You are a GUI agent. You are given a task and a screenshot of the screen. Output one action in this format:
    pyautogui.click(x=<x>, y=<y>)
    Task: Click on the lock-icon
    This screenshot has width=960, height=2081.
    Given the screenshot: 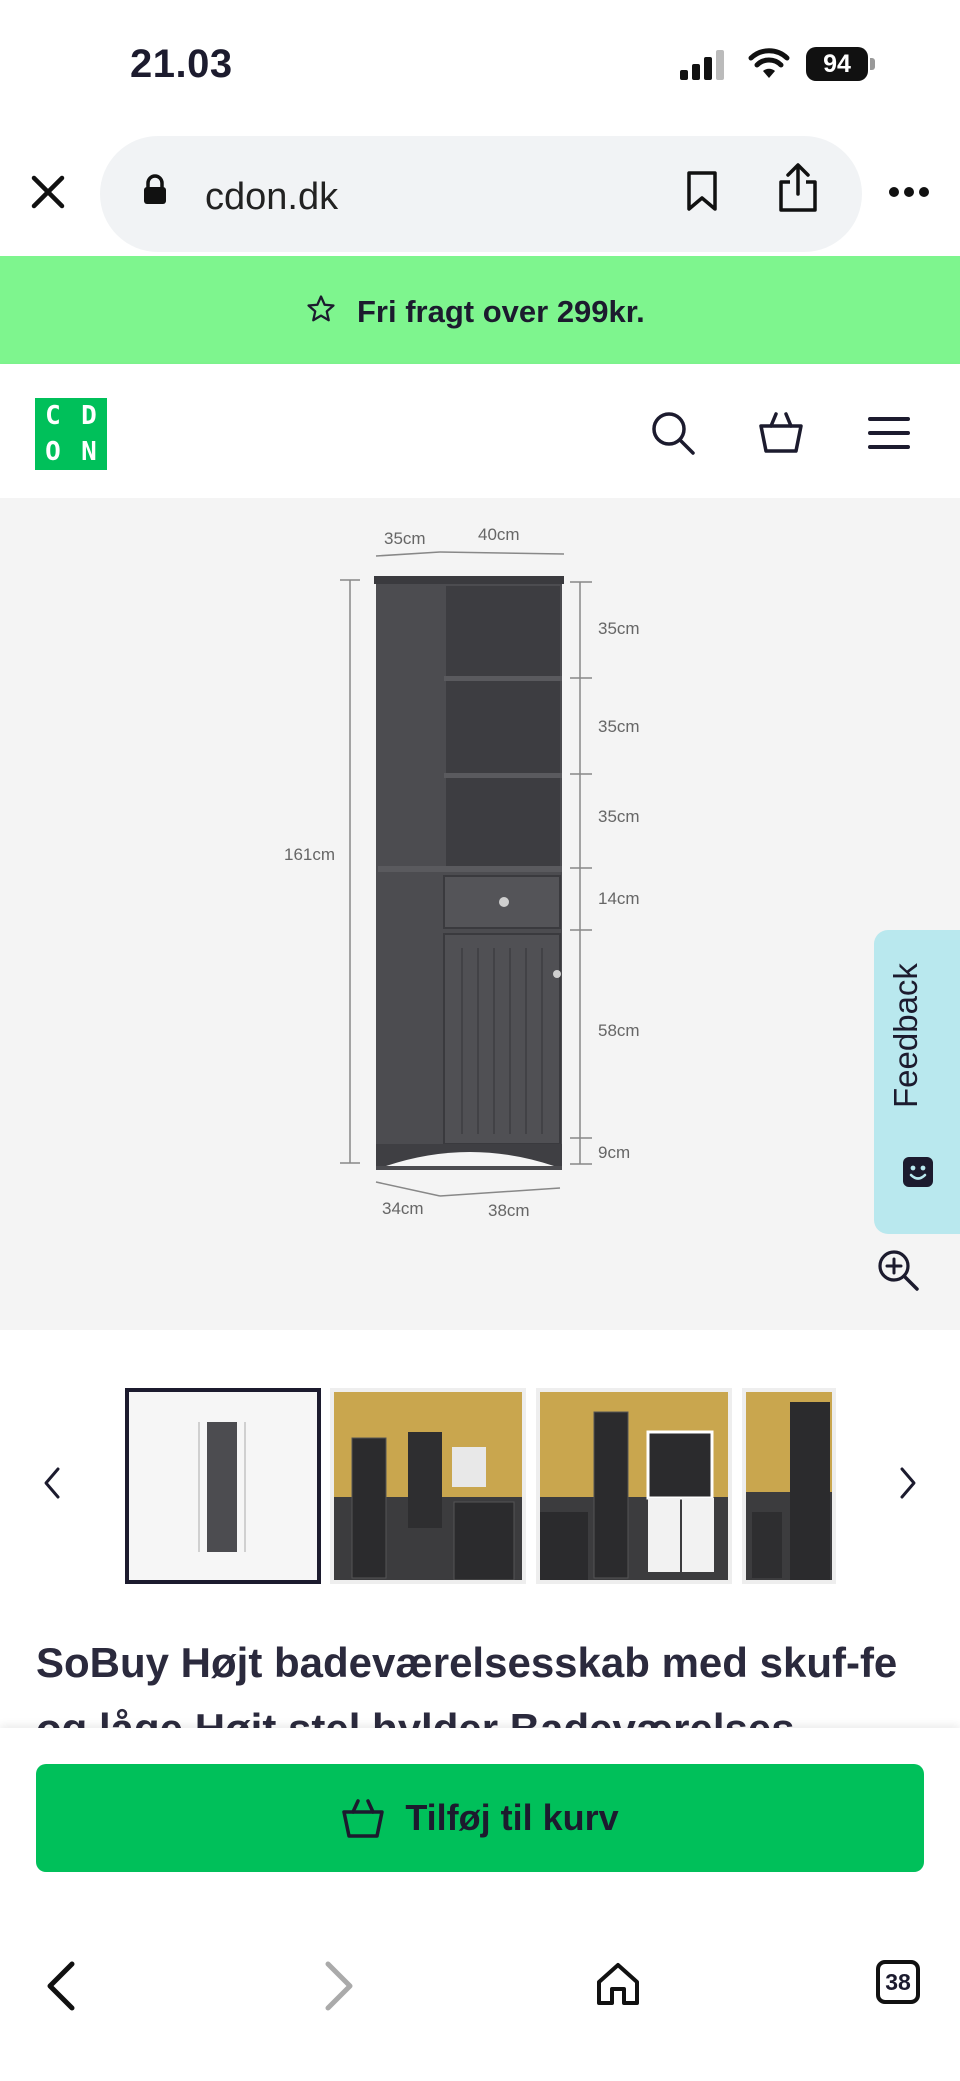 What is the action you would take?
    pyautogui.click(x=155, y=189)
    